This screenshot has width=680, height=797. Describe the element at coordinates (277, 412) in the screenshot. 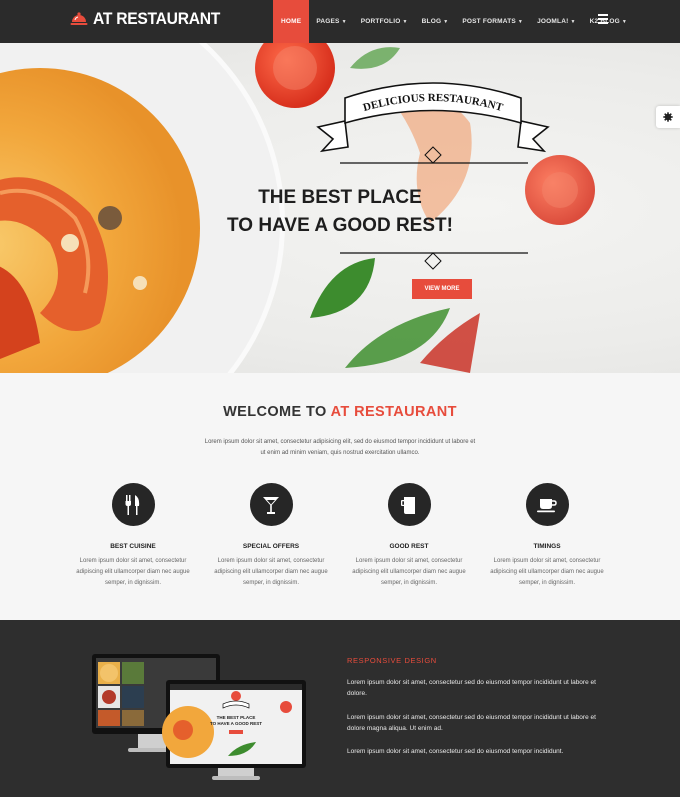

I see `welcome-title-prefix: WELCOME TO` at that location.